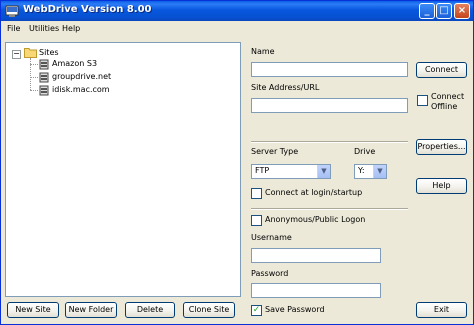 This screenshot has width=474, height=325. Describe the element at coordinates (71, 28) in the screenshot. I see `menu-help: Help` at that location.